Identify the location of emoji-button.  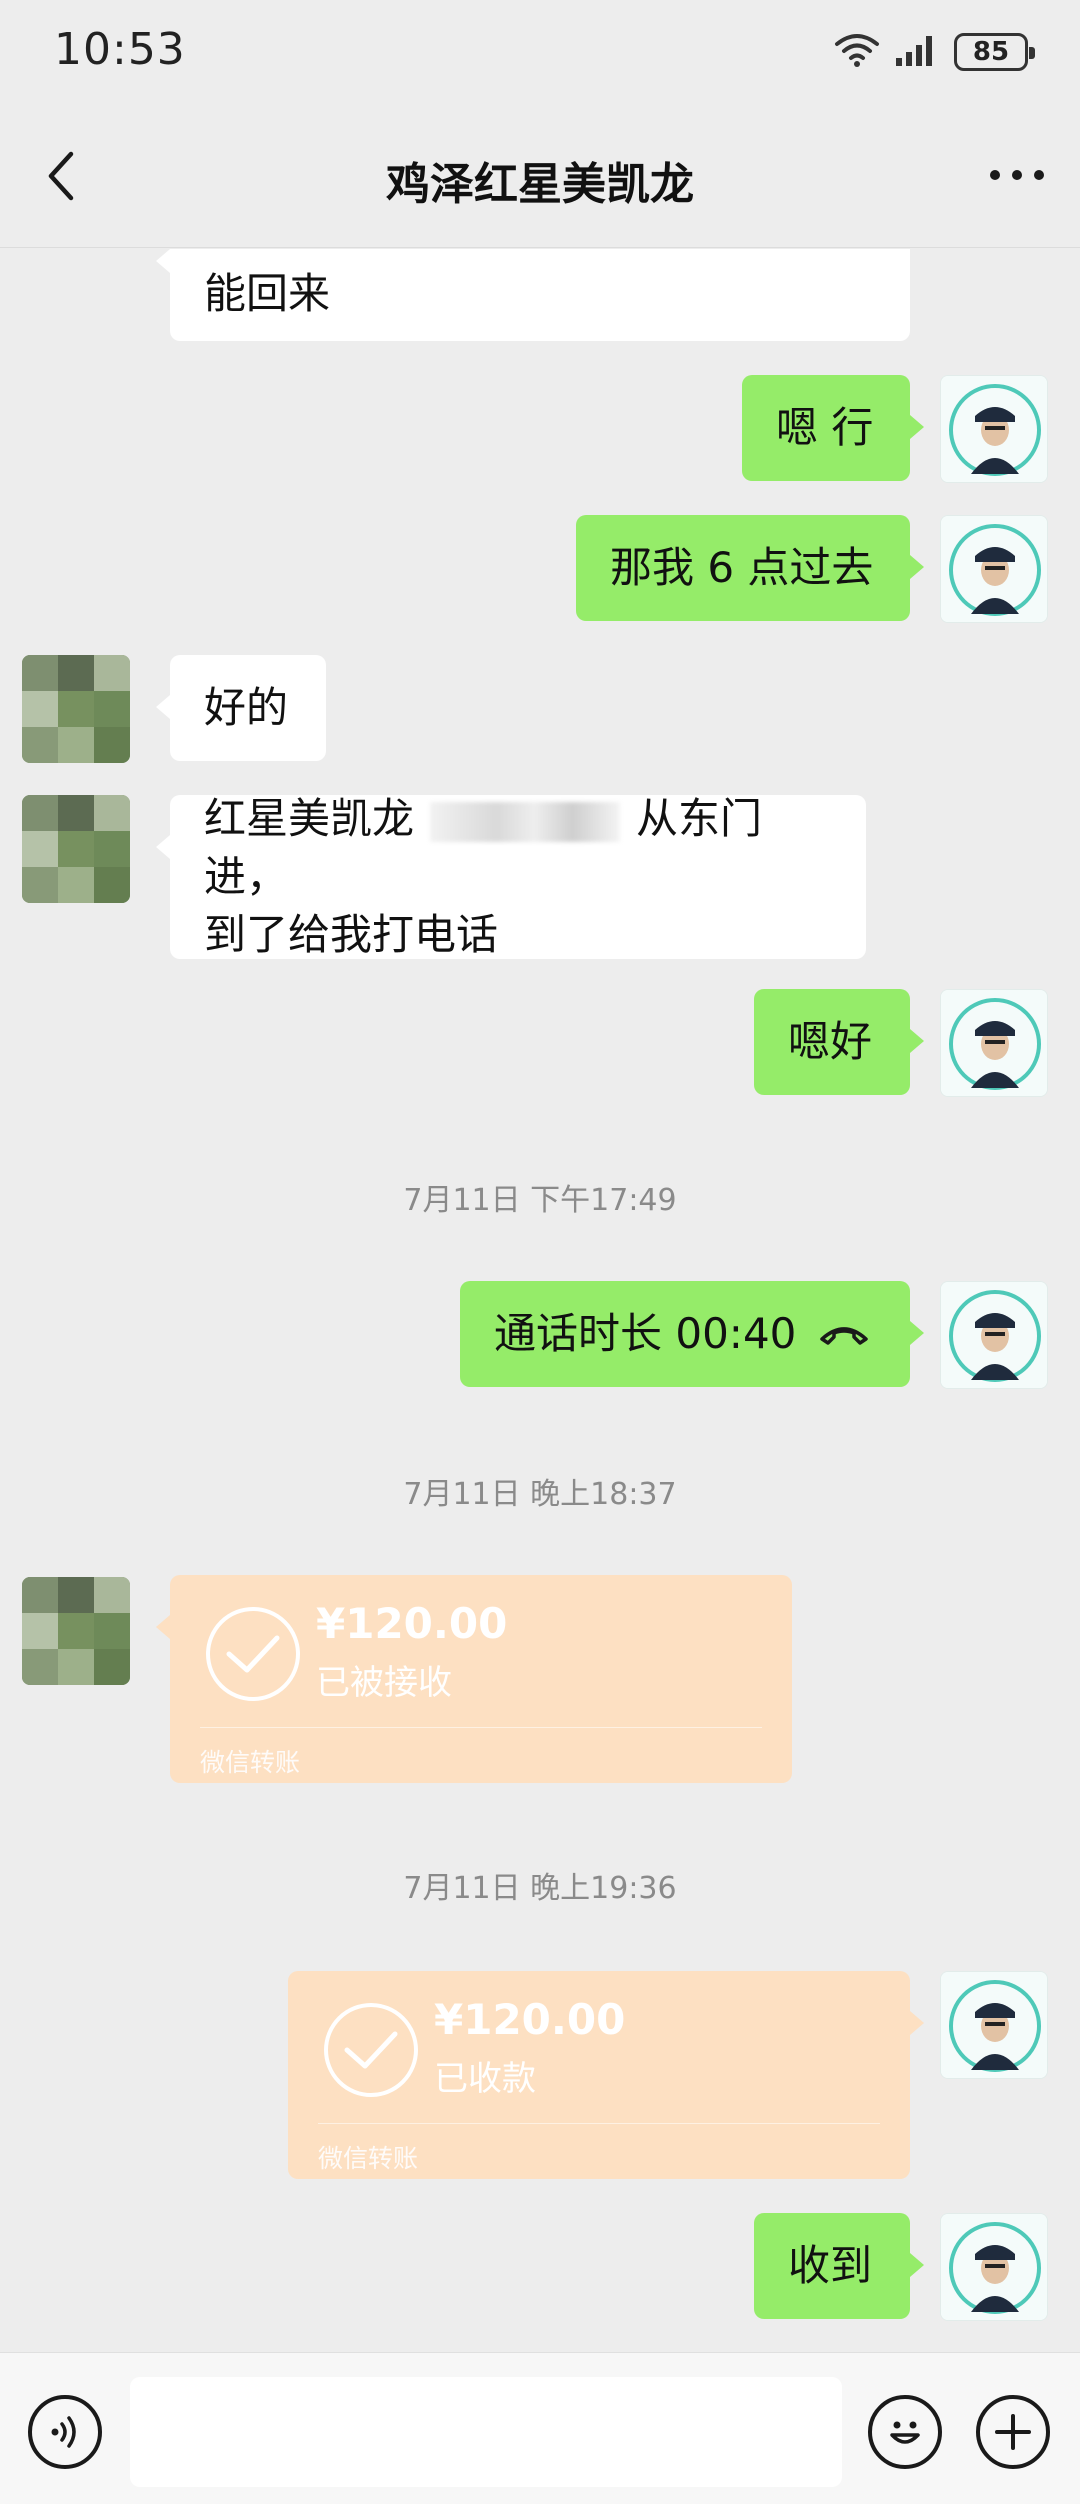
(905, 2432).